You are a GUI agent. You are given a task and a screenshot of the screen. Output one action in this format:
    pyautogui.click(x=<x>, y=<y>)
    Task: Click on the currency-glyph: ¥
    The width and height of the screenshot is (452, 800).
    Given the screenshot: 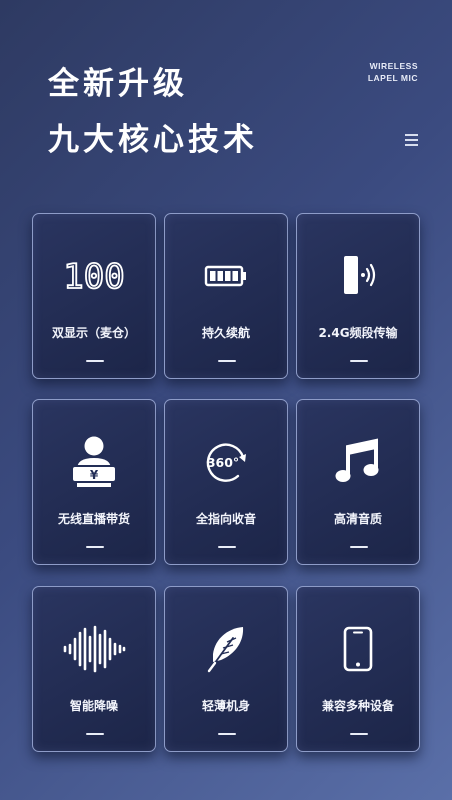 What is the action you would take?
    pyautogui.click(x=94, y=475)
    